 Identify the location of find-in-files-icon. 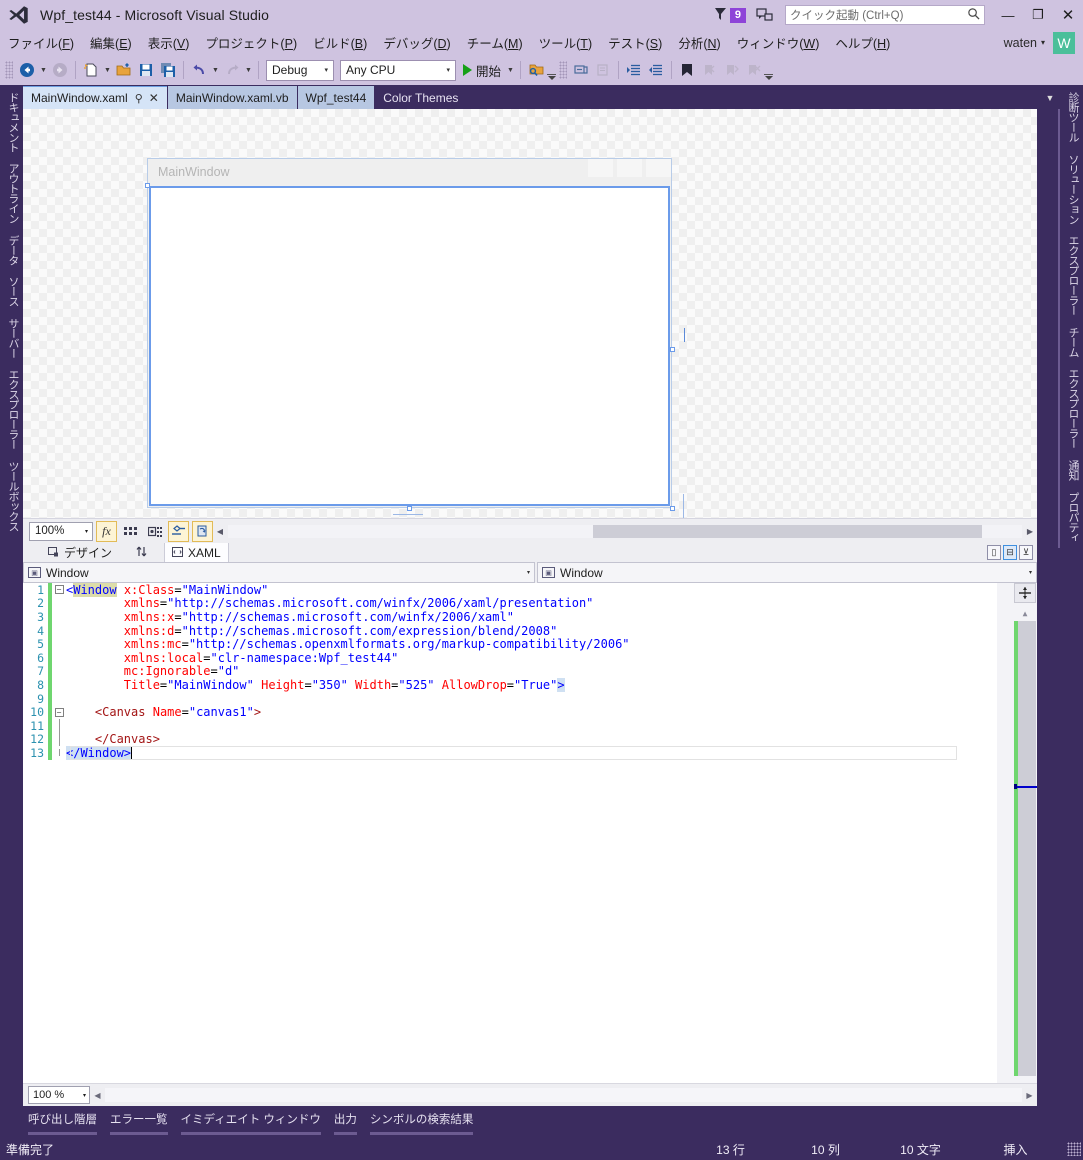
(536, 70).